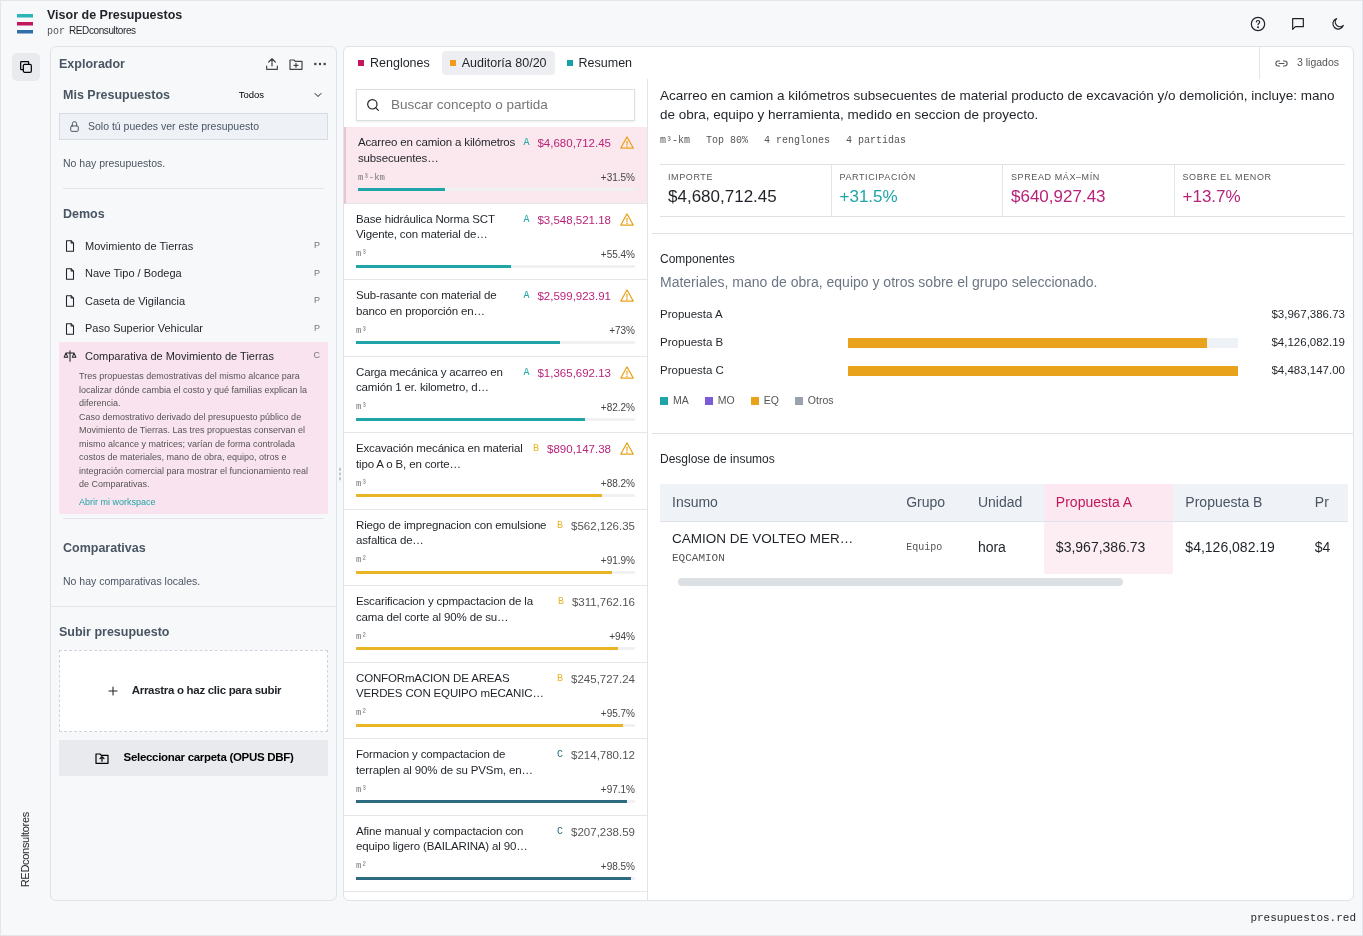 Image resolution: width=1363 pixels, height=936 pixels. What do you see at coordinates (1108, 502) in the screenshot?
I see `column-header: Propuesta A` at bounding box center [1108, 502].